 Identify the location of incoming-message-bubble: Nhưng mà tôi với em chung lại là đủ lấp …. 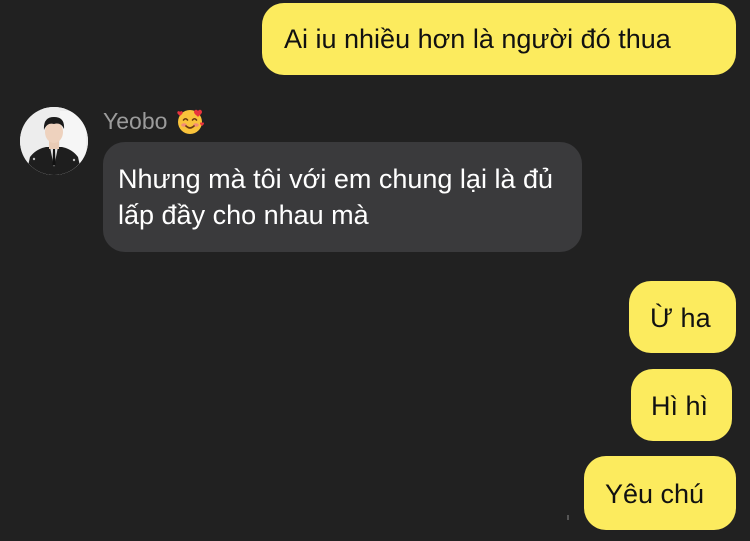
(342, 197).